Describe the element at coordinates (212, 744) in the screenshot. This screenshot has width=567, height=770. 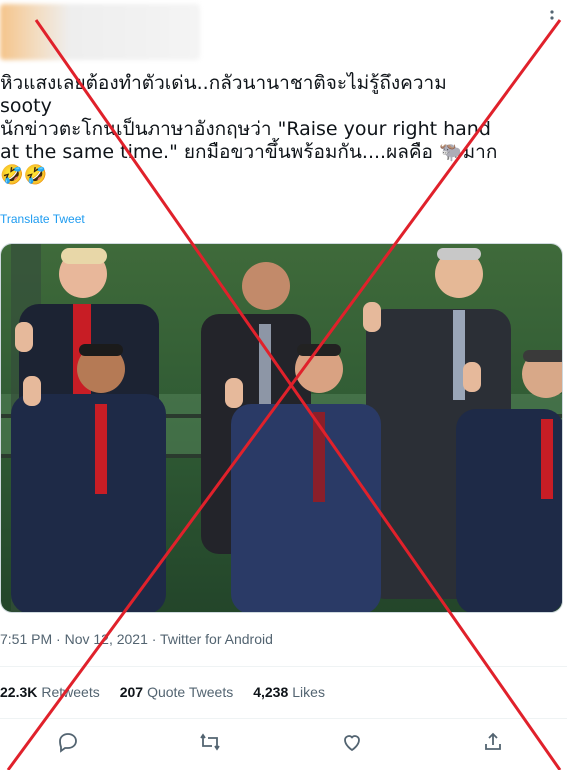
I see `retweet-icon` at that location.